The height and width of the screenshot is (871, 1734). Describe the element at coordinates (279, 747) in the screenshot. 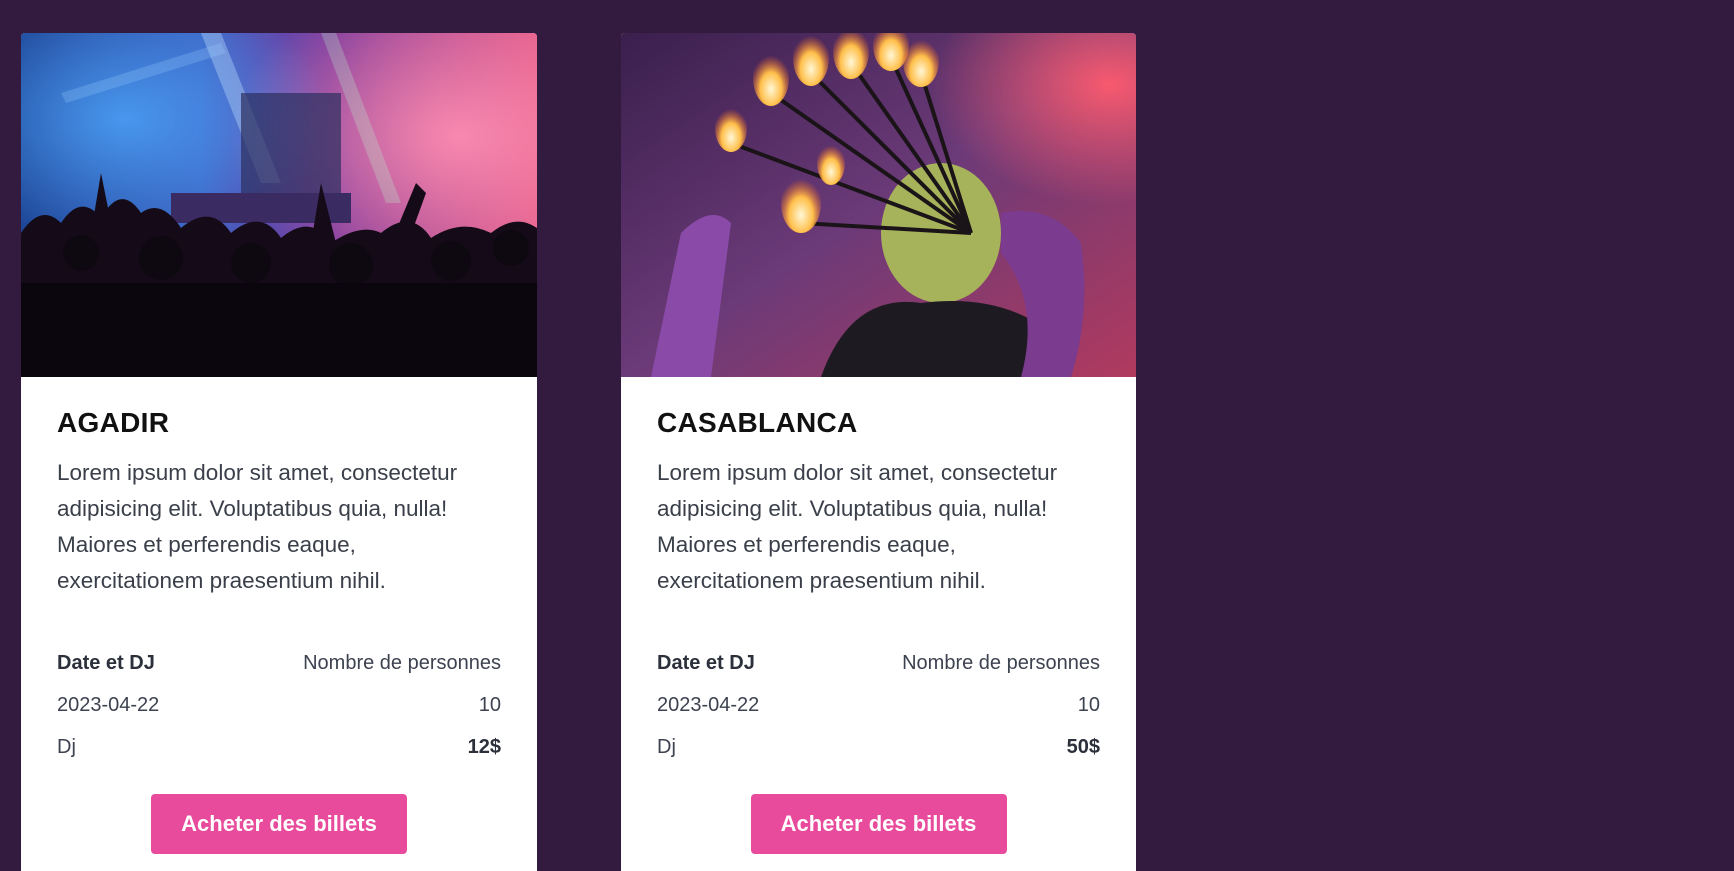

I see `details-price-row: Dj 12$` at that location.